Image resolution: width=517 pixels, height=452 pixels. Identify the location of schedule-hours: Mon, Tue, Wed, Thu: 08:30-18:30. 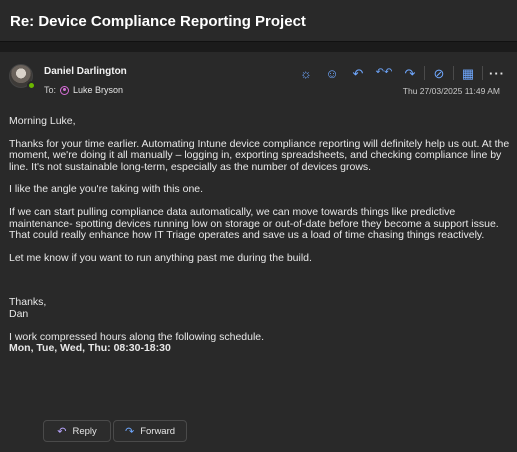
(90, 348).